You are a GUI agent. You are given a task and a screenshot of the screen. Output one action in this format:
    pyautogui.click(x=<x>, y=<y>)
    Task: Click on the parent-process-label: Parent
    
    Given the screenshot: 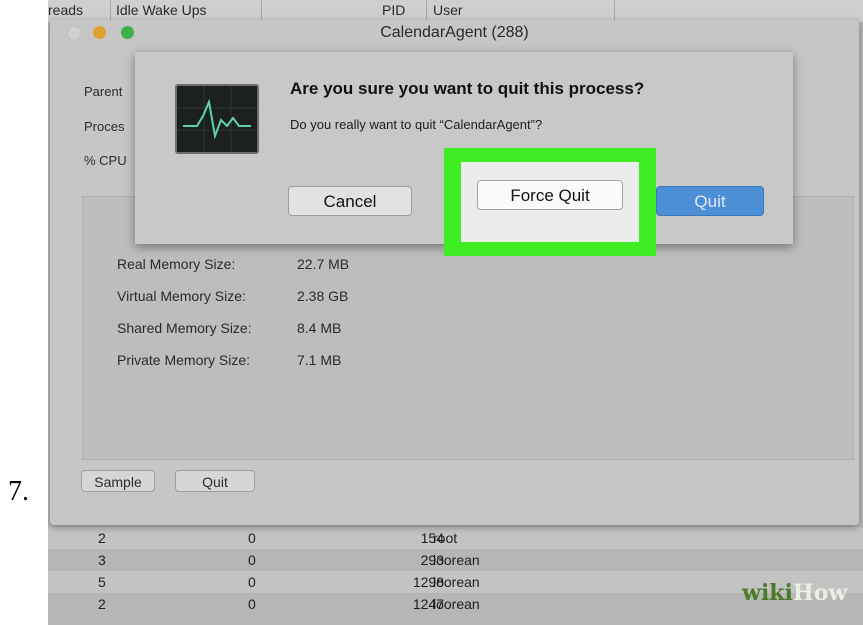 What is the action you would take?
    pyautogui.click(x=103, y=91)
    